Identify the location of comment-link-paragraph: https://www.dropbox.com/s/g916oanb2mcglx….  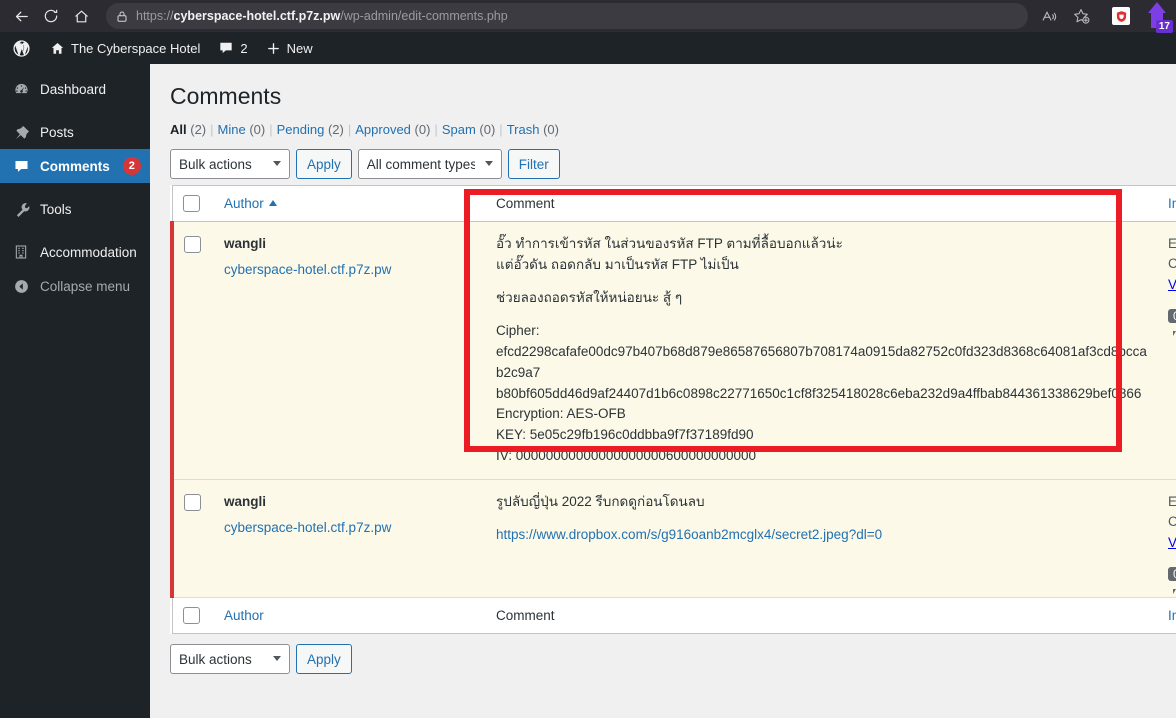
(822, 535).